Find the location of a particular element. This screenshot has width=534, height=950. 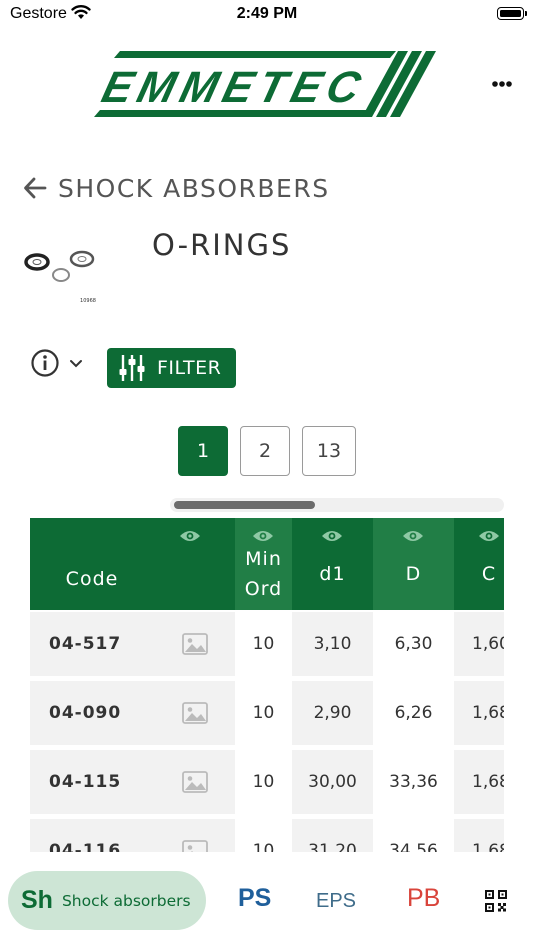

header-d1: d1 is located at coordinates (332, 564).